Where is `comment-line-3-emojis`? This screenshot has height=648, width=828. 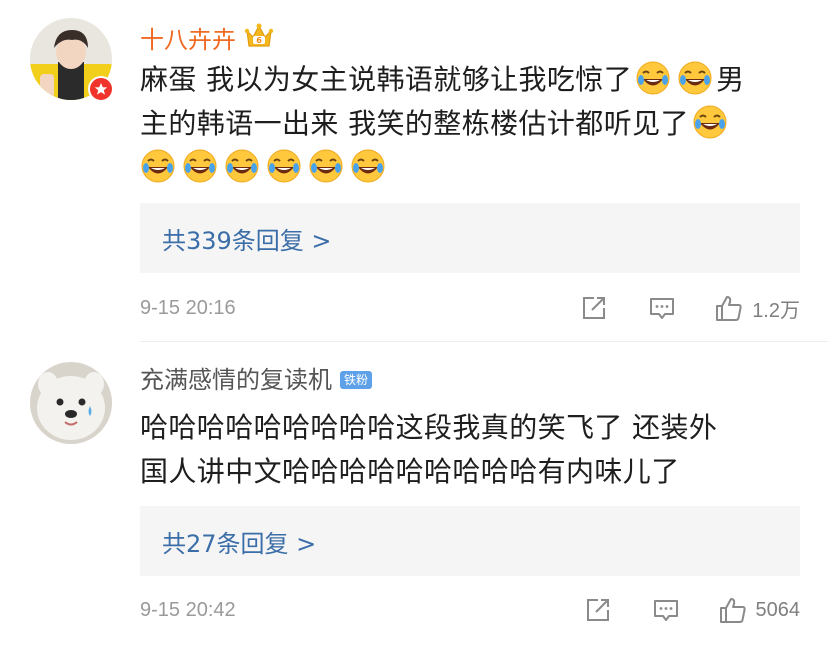 comment-line-3-emojis is located at coordinates (470, 168).